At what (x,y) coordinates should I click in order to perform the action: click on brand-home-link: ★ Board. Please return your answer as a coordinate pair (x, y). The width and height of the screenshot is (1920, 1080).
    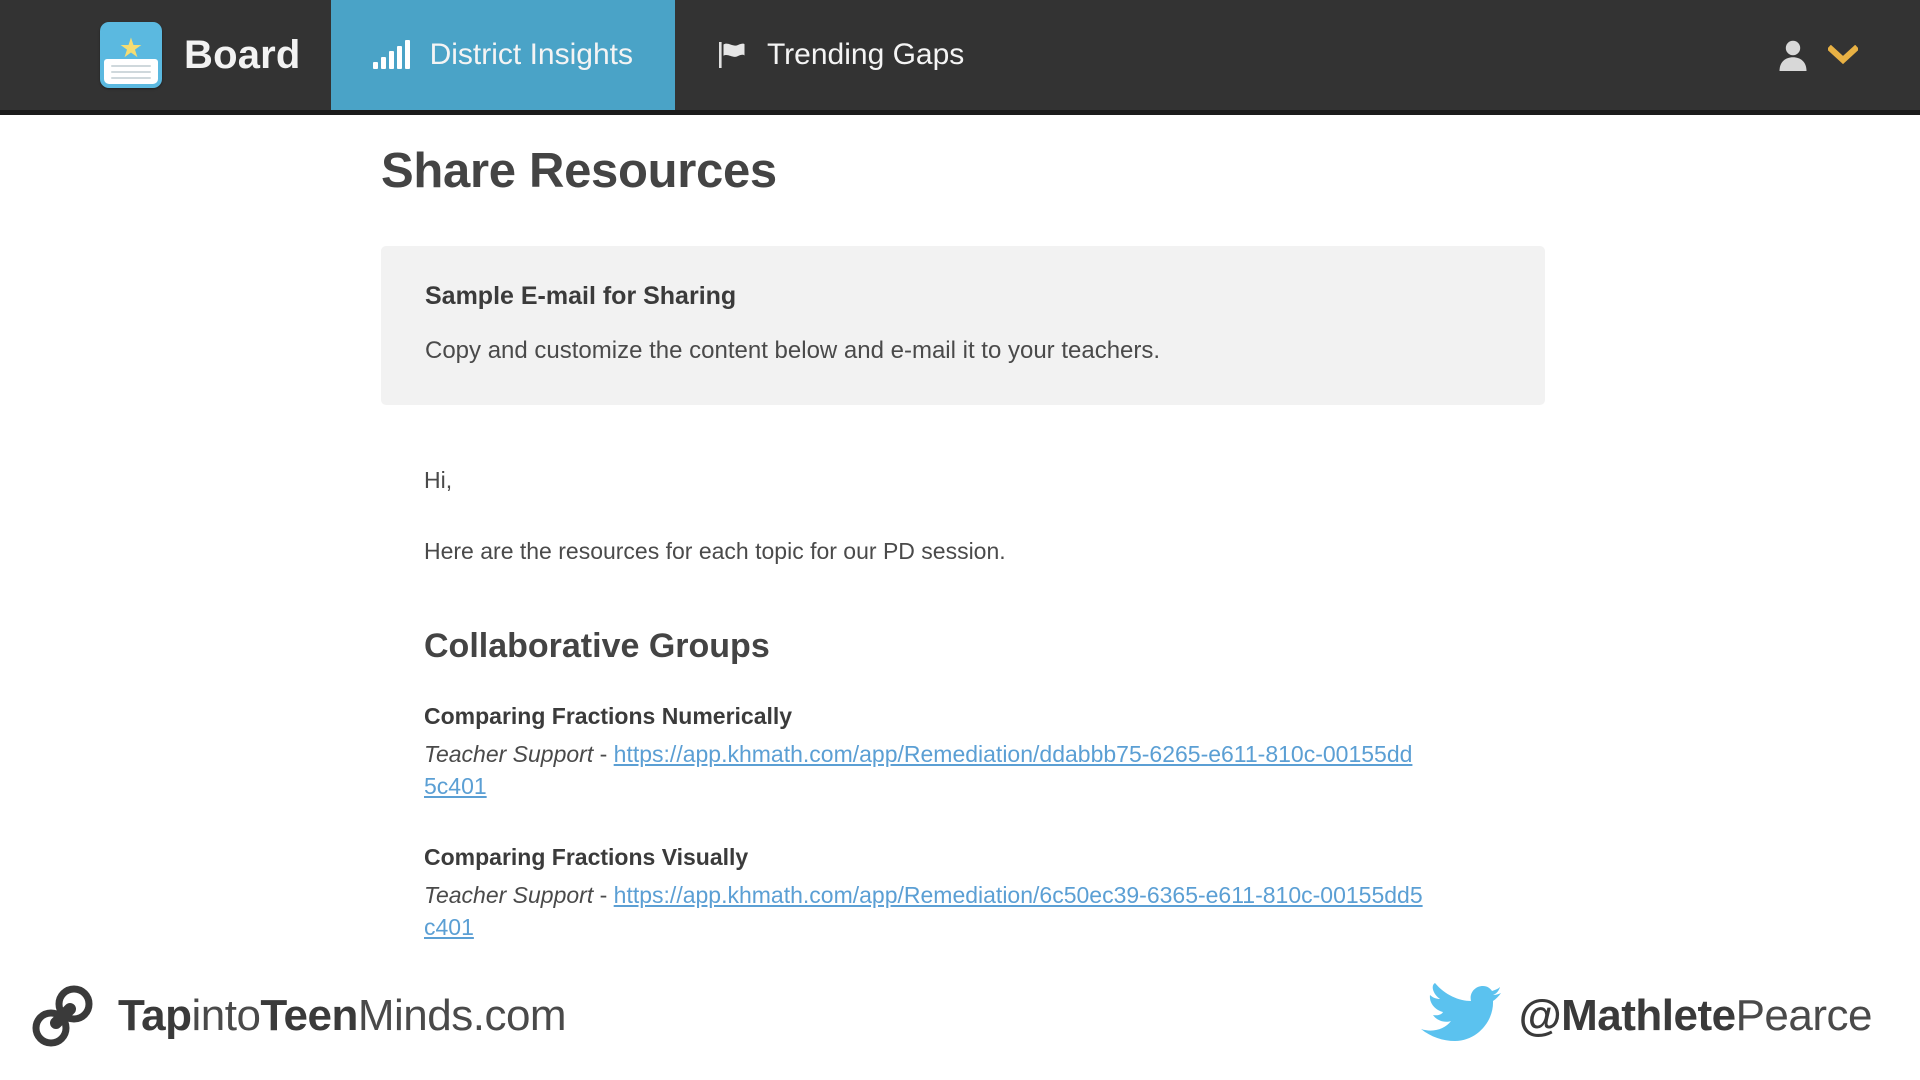
    Looking at the image, I should click on (165, 55).